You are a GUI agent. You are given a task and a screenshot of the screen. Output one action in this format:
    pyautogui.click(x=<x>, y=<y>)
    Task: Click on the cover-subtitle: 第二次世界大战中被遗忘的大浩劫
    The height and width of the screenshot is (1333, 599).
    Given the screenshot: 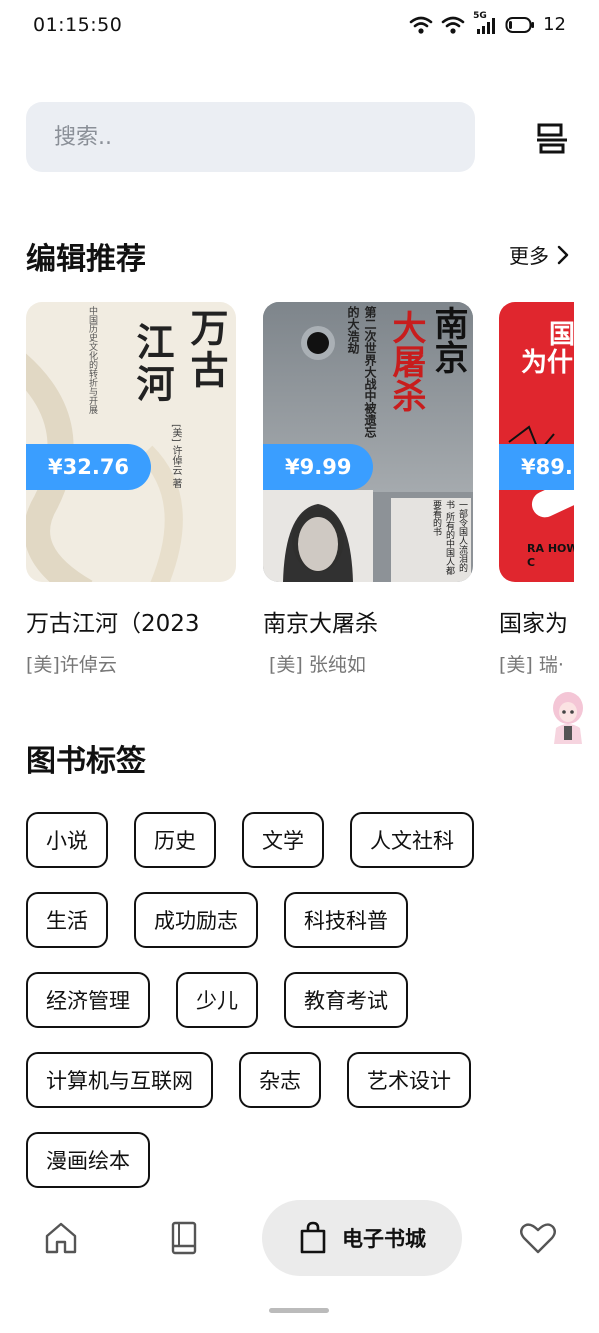 What is the action you would take?
    pyautogui.click(x=361, y=372)
    